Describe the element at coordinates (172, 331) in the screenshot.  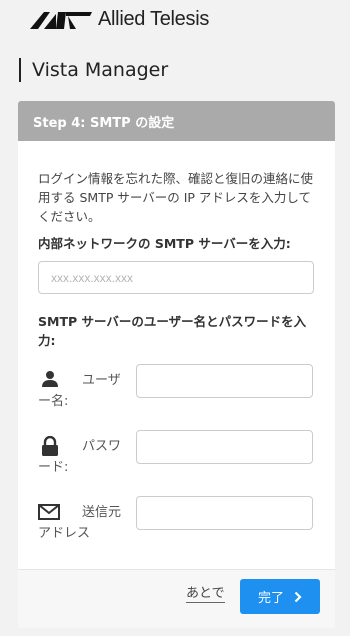
I see `smtp-auth-label: SMTP サーバーのユーザー名とパスワードを入力:` at that location.